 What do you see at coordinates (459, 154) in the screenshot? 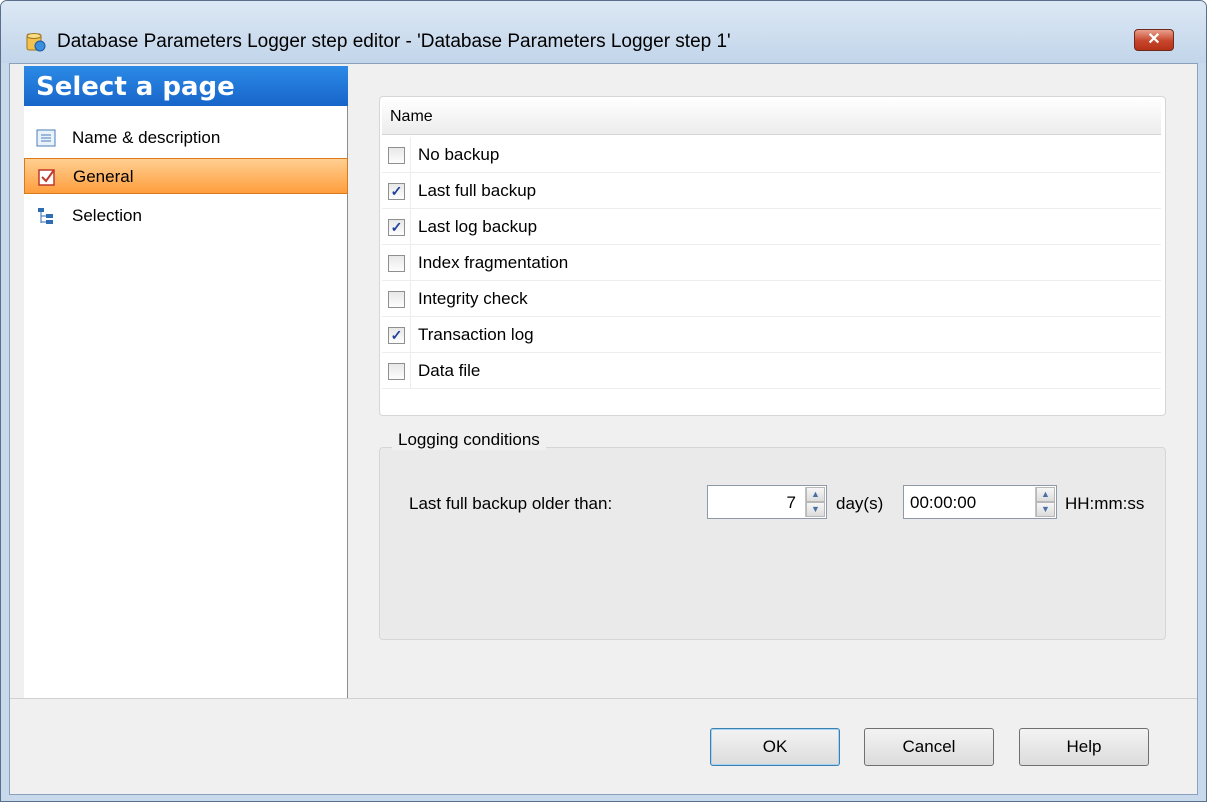
I see `row-label: No backup` at bounding box center [459, 154].